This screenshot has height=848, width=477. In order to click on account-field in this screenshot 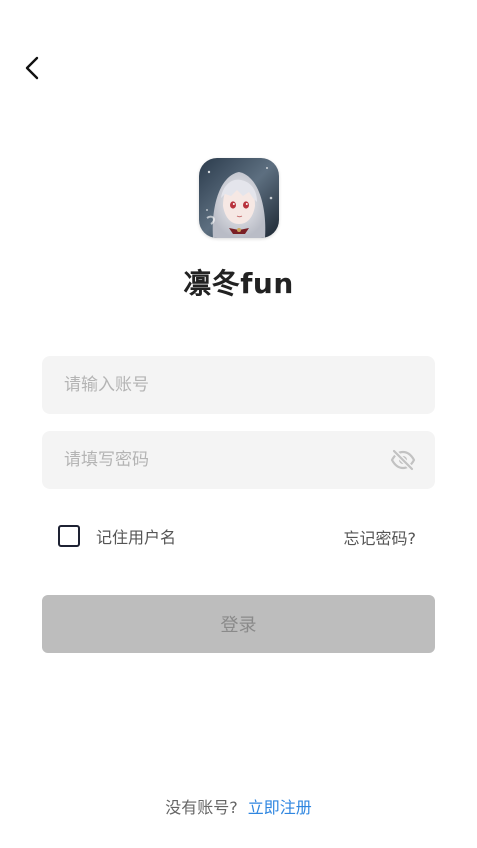, I will do `click(238, 385)`.